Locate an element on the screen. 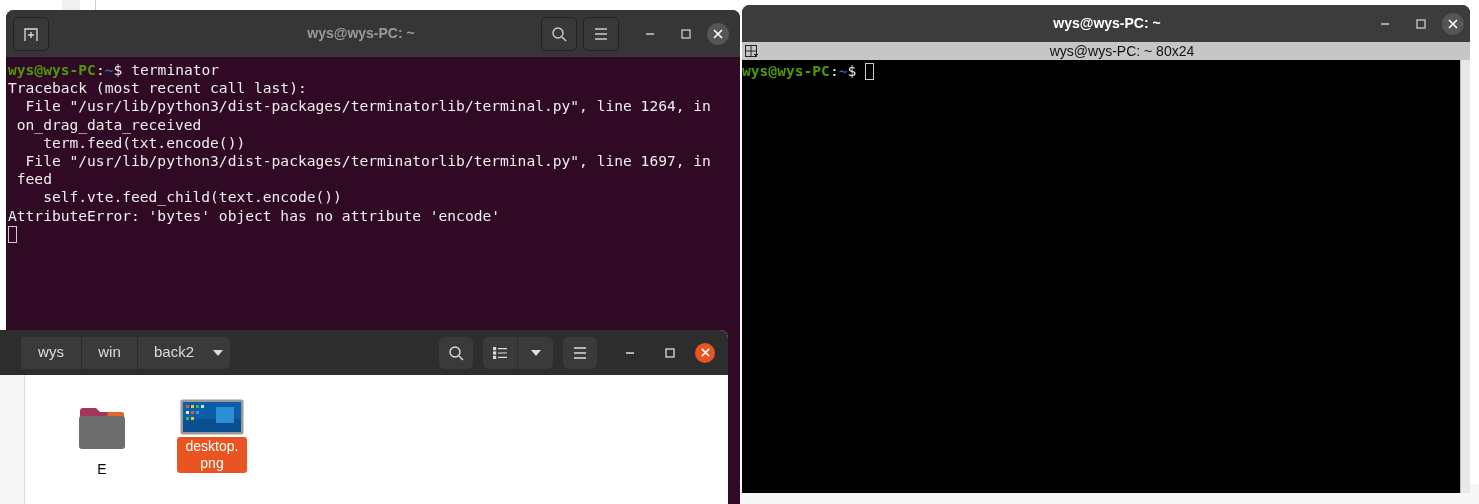 The height and width of the screenshot is (504, 1479). grid-menu-icon is located at coordinates (752, 51).